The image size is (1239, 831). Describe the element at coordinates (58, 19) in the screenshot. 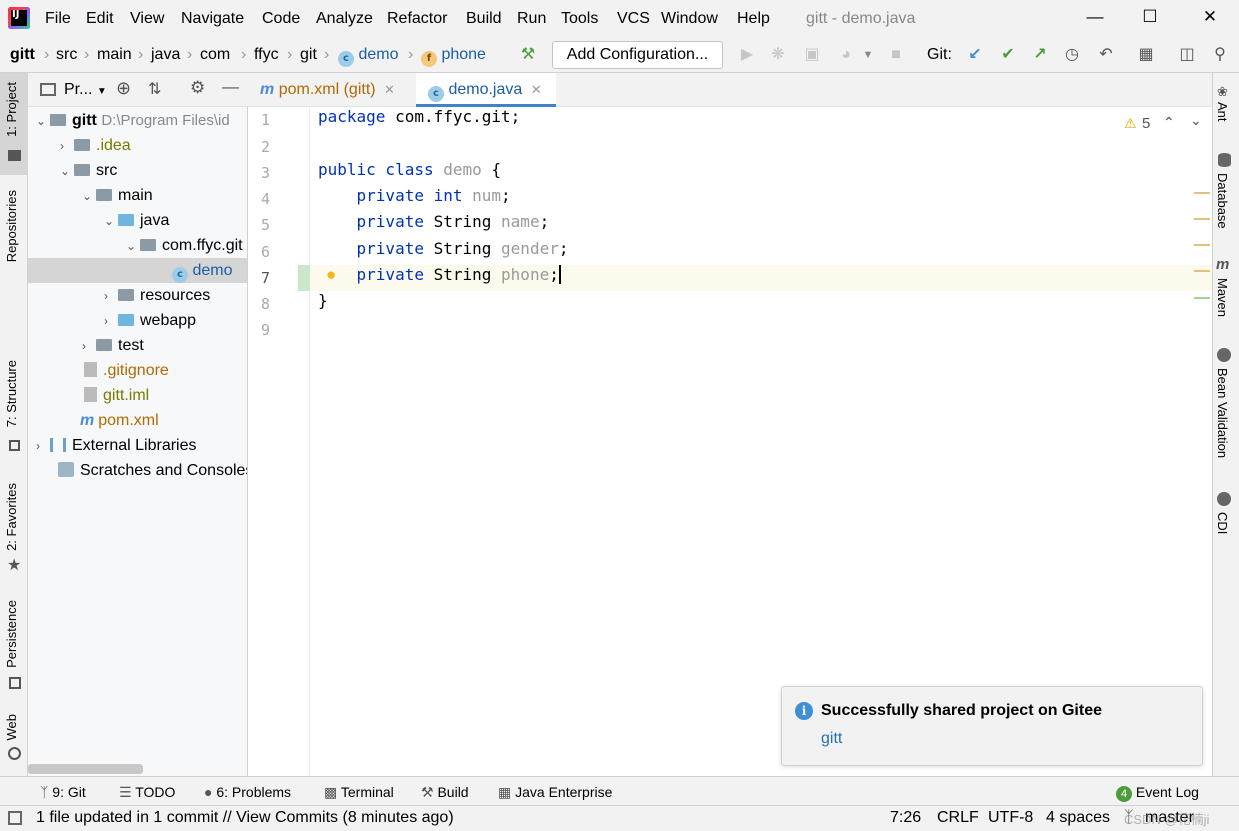

I see `menu-file: File` at that location.